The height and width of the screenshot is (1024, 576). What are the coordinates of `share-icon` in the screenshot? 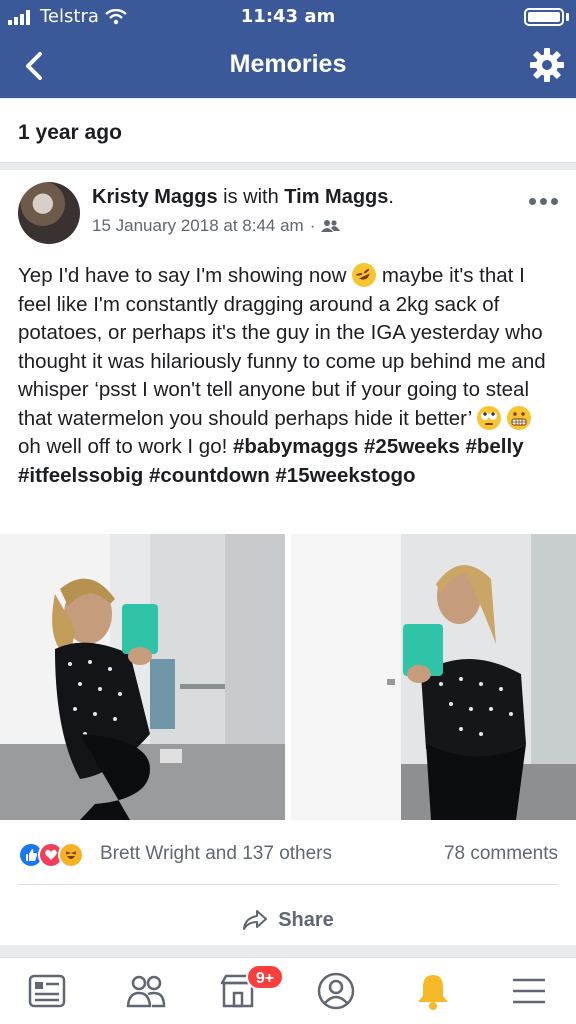 It's located at (255, 920).